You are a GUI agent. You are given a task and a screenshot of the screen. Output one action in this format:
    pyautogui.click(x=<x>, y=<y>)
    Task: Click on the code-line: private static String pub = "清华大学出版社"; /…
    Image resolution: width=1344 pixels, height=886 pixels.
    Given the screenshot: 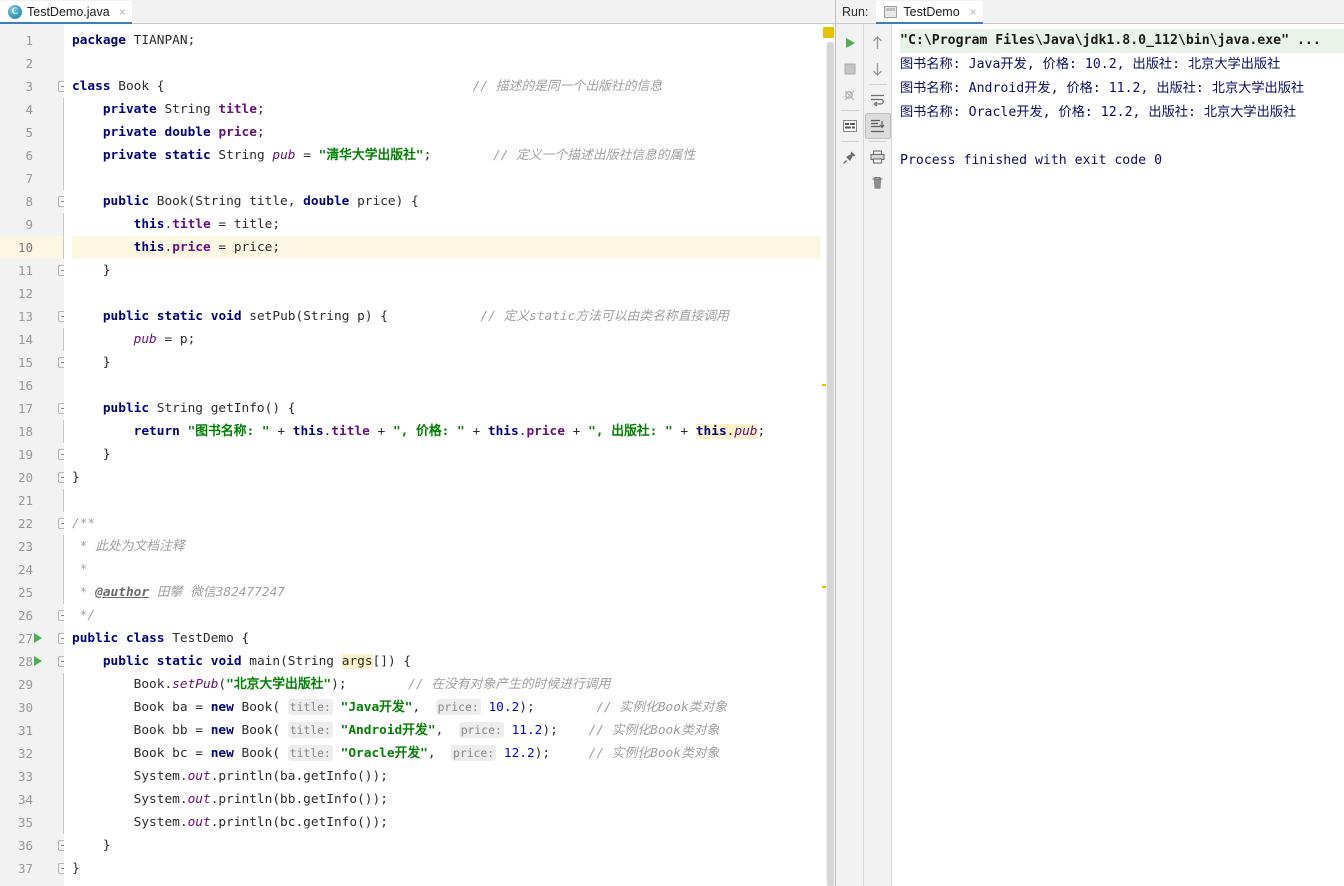 What is the action you would take?
    pyautogui.click(x=453, y=155)
    